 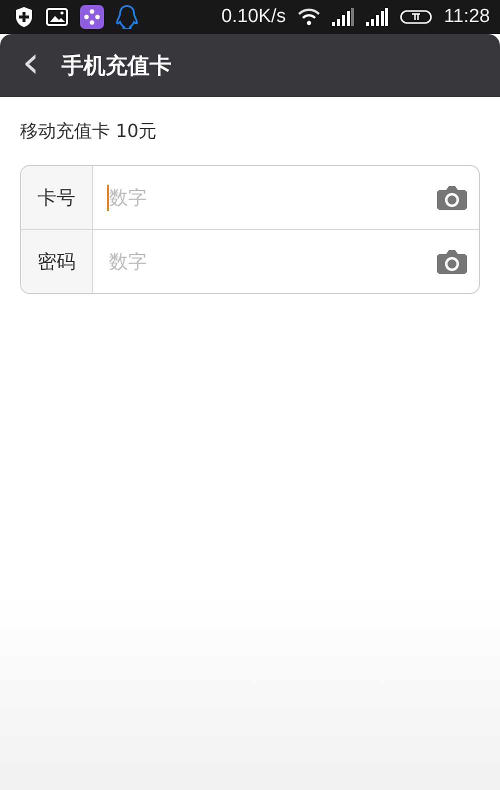 I want to click on image-icon, so click(x=57, y=17).